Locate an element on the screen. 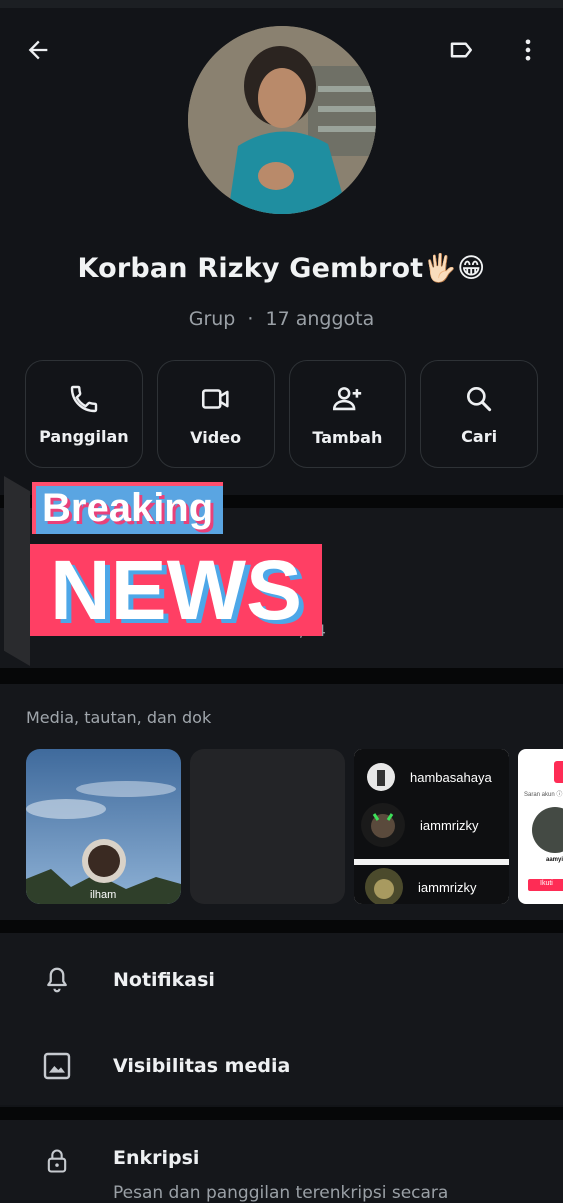  media-thumbnail: ilham is located at coordinates (103, 826).